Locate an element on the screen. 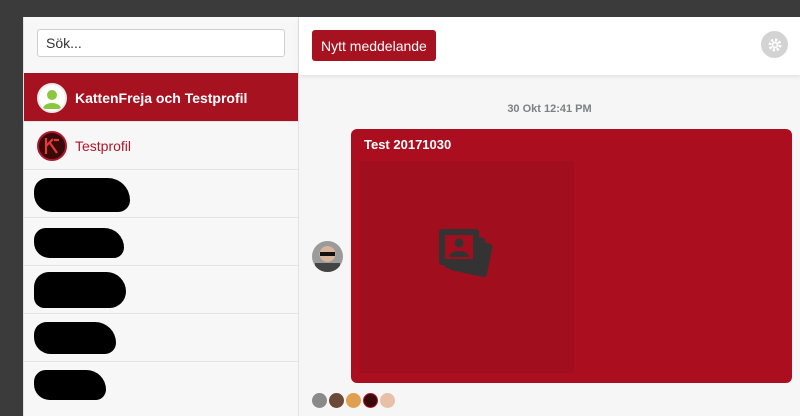 This screenshot has height=416, width=800. image-attachment is located at coordinates (466, 267).